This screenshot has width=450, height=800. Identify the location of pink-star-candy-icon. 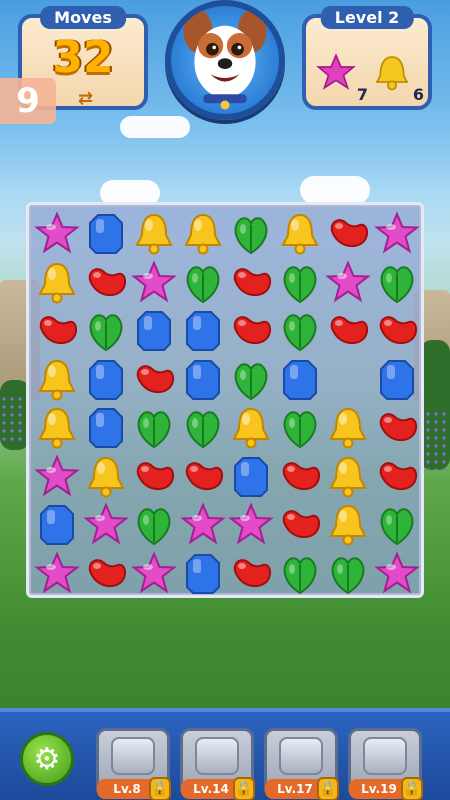
(336, 71).